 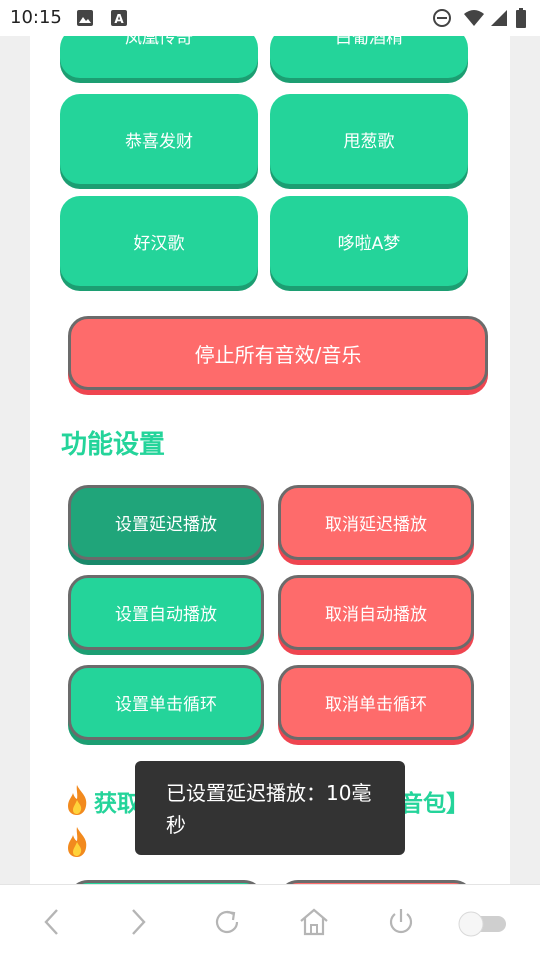 What do you see at coordinates (434, 804) in the screenshot?
I see `promo-text-suffix: 音包】` at bounding box center [434, 804].